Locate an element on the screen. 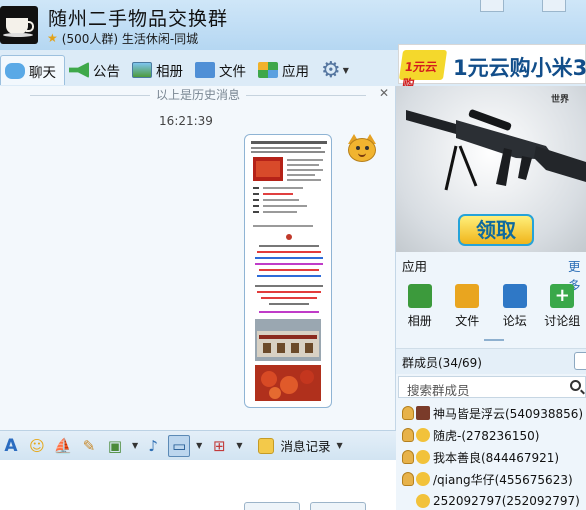  tab-announcement-label: 公告 is located at coordinates (106, 72).